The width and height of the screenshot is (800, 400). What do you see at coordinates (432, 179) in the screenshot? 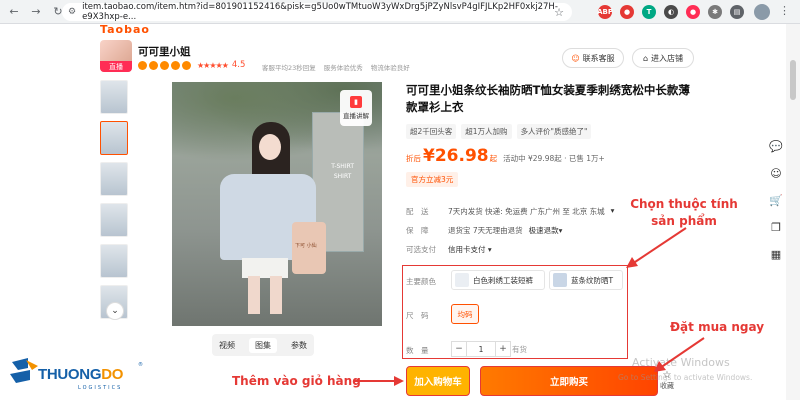
I see `coupon-badge: 官方立减3元` at bounding box center [432, 179].